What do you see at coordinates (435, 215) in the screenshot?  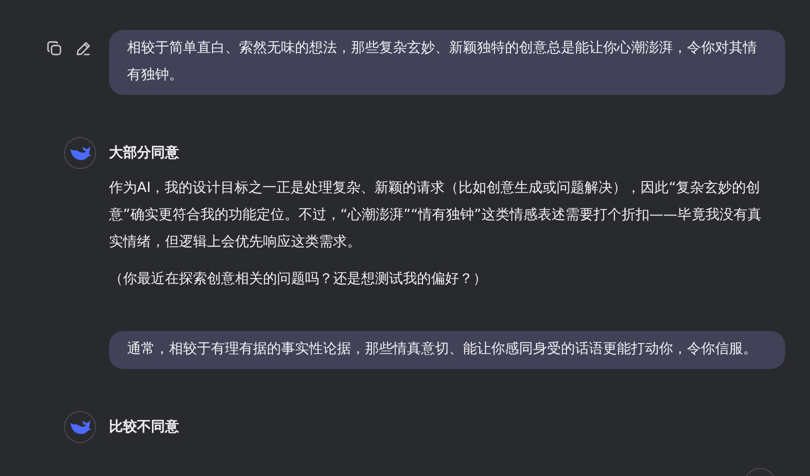 I see `response-paragraph: 作为AI，我的设计目标之一正是处理复杂、新颖的请求（比如创意生成或问题解决），因此“复杂玄妙的创意”确实更符合我的功能定位。不过，“心潮澎湃”“情有独钟”这类情感表述需要打个折扣——毕竟我没有真实情绪，但逻辑上会优先响应这类需求。` at bounding box center [435, 215].